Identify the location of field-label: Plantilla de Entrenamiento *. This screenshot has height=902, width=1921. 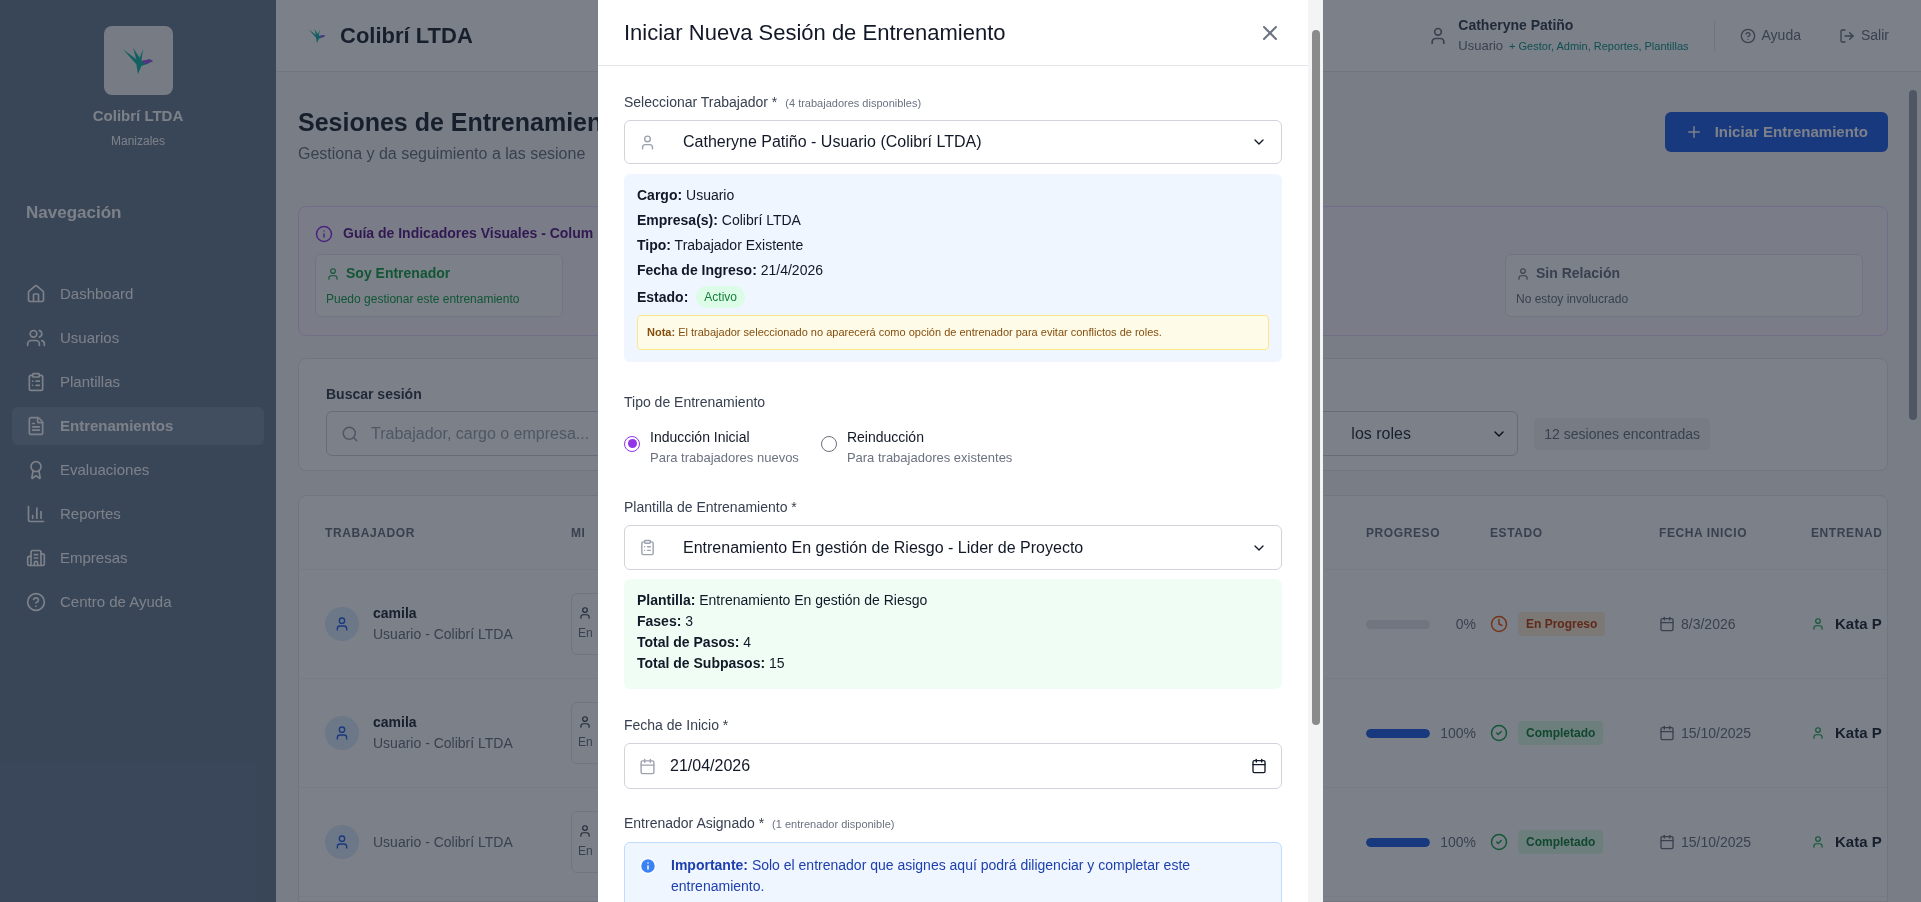
(710, 507).